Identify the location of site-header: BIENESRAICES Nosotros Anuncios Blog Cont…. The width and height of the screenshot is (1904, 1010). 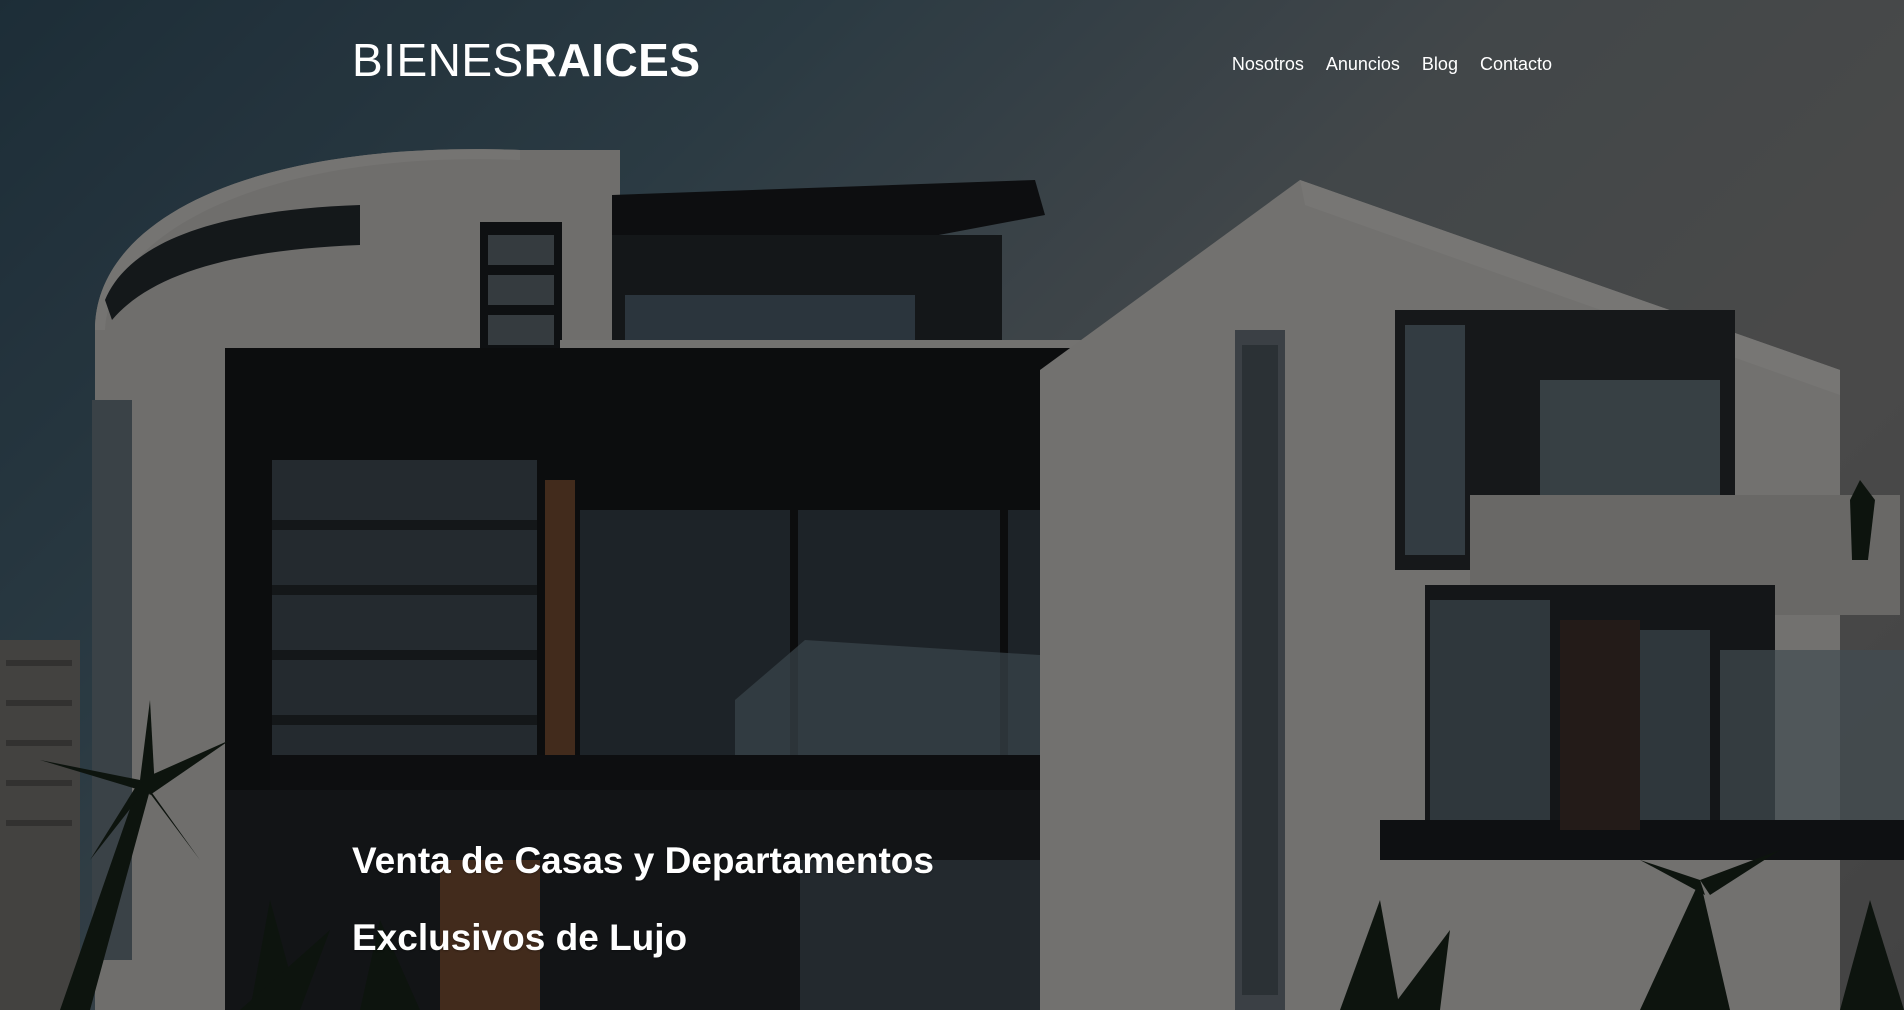
(952, 65).